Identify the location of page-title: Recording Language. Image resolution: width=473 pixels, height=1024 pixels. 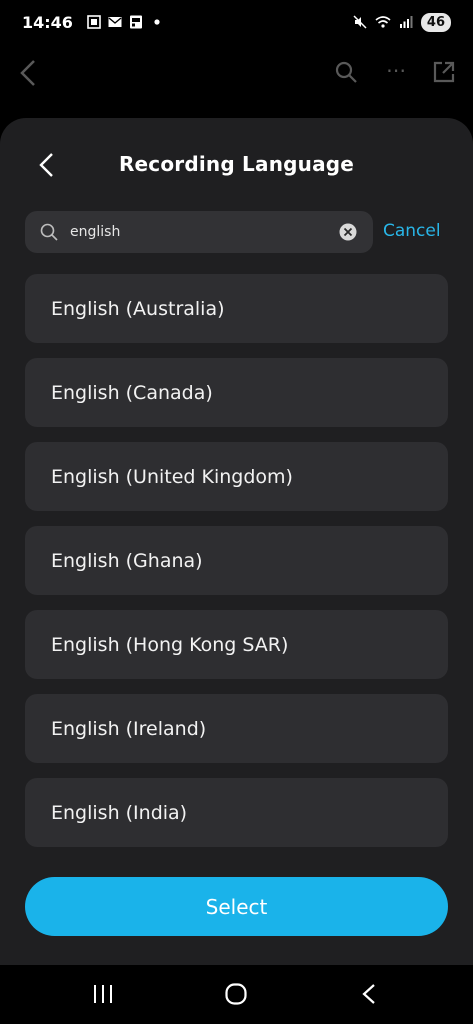
(236, 164).